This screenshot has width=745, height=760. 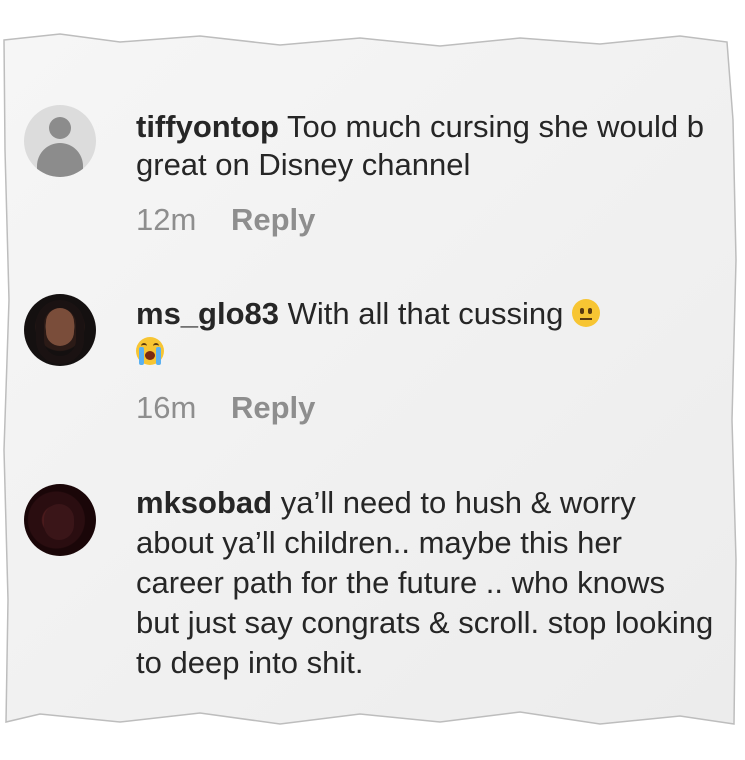 I want to click on comment-username: ms_glo83, so click(x=207, y=313).